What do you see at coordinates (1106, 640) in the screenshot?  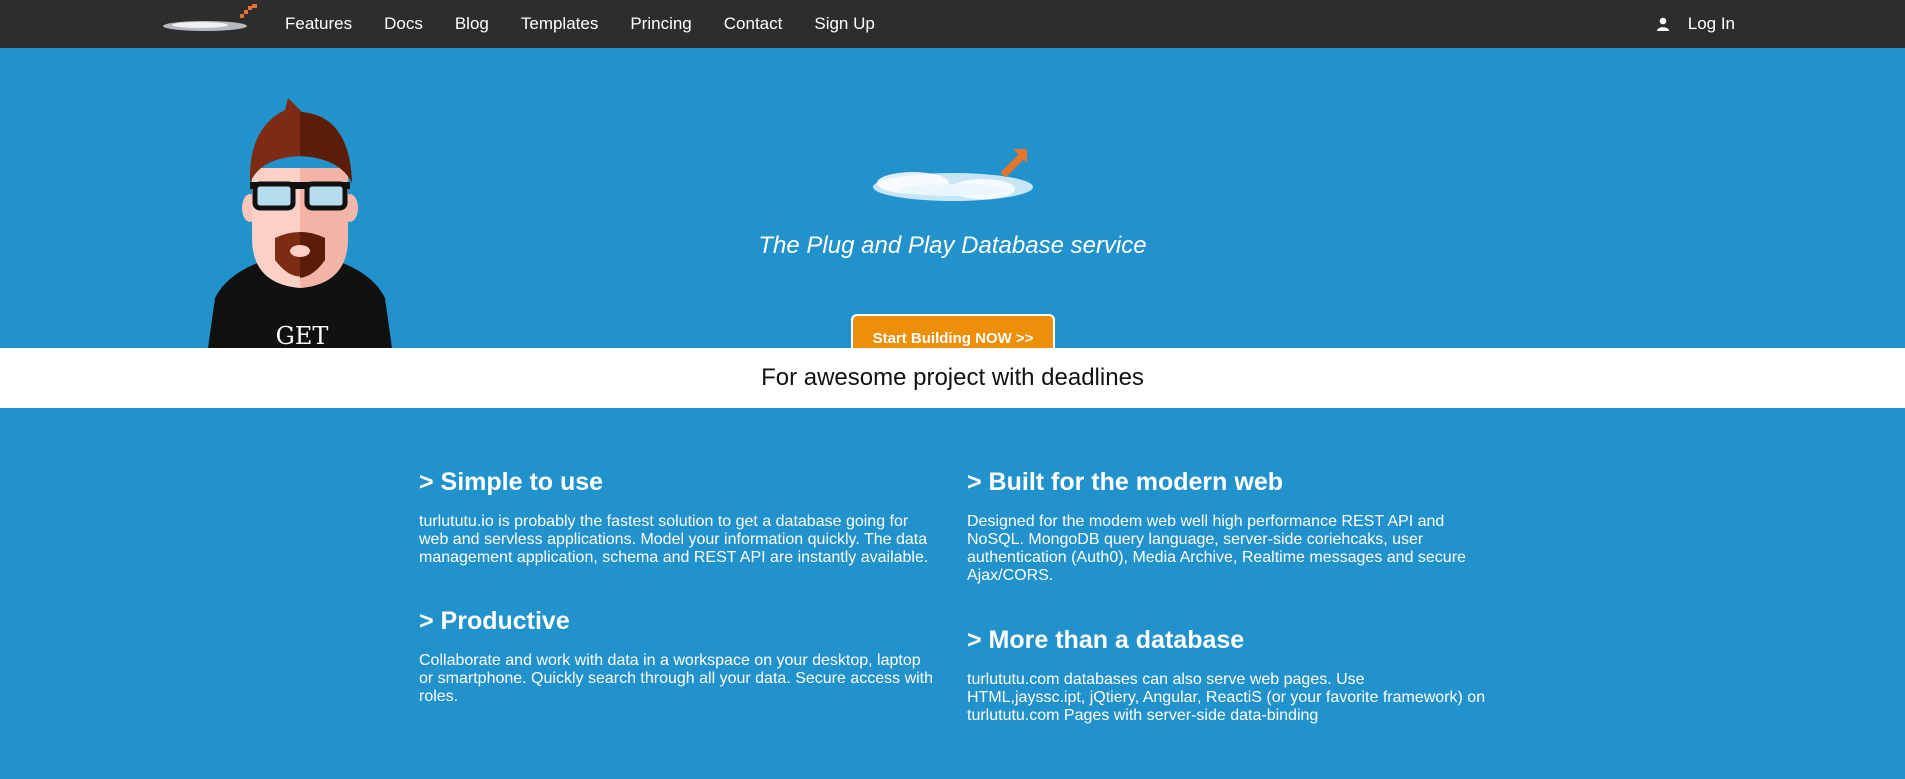 I see `feature-title: > More than a database` at bounding box center [1106, 640].